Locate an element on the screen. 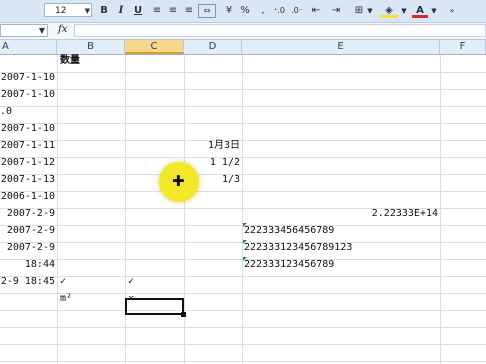 Image resolution: width=486 pixels, height=364 pixels. cell-e11: 222333456456789 is located at coordinates (289, 230).